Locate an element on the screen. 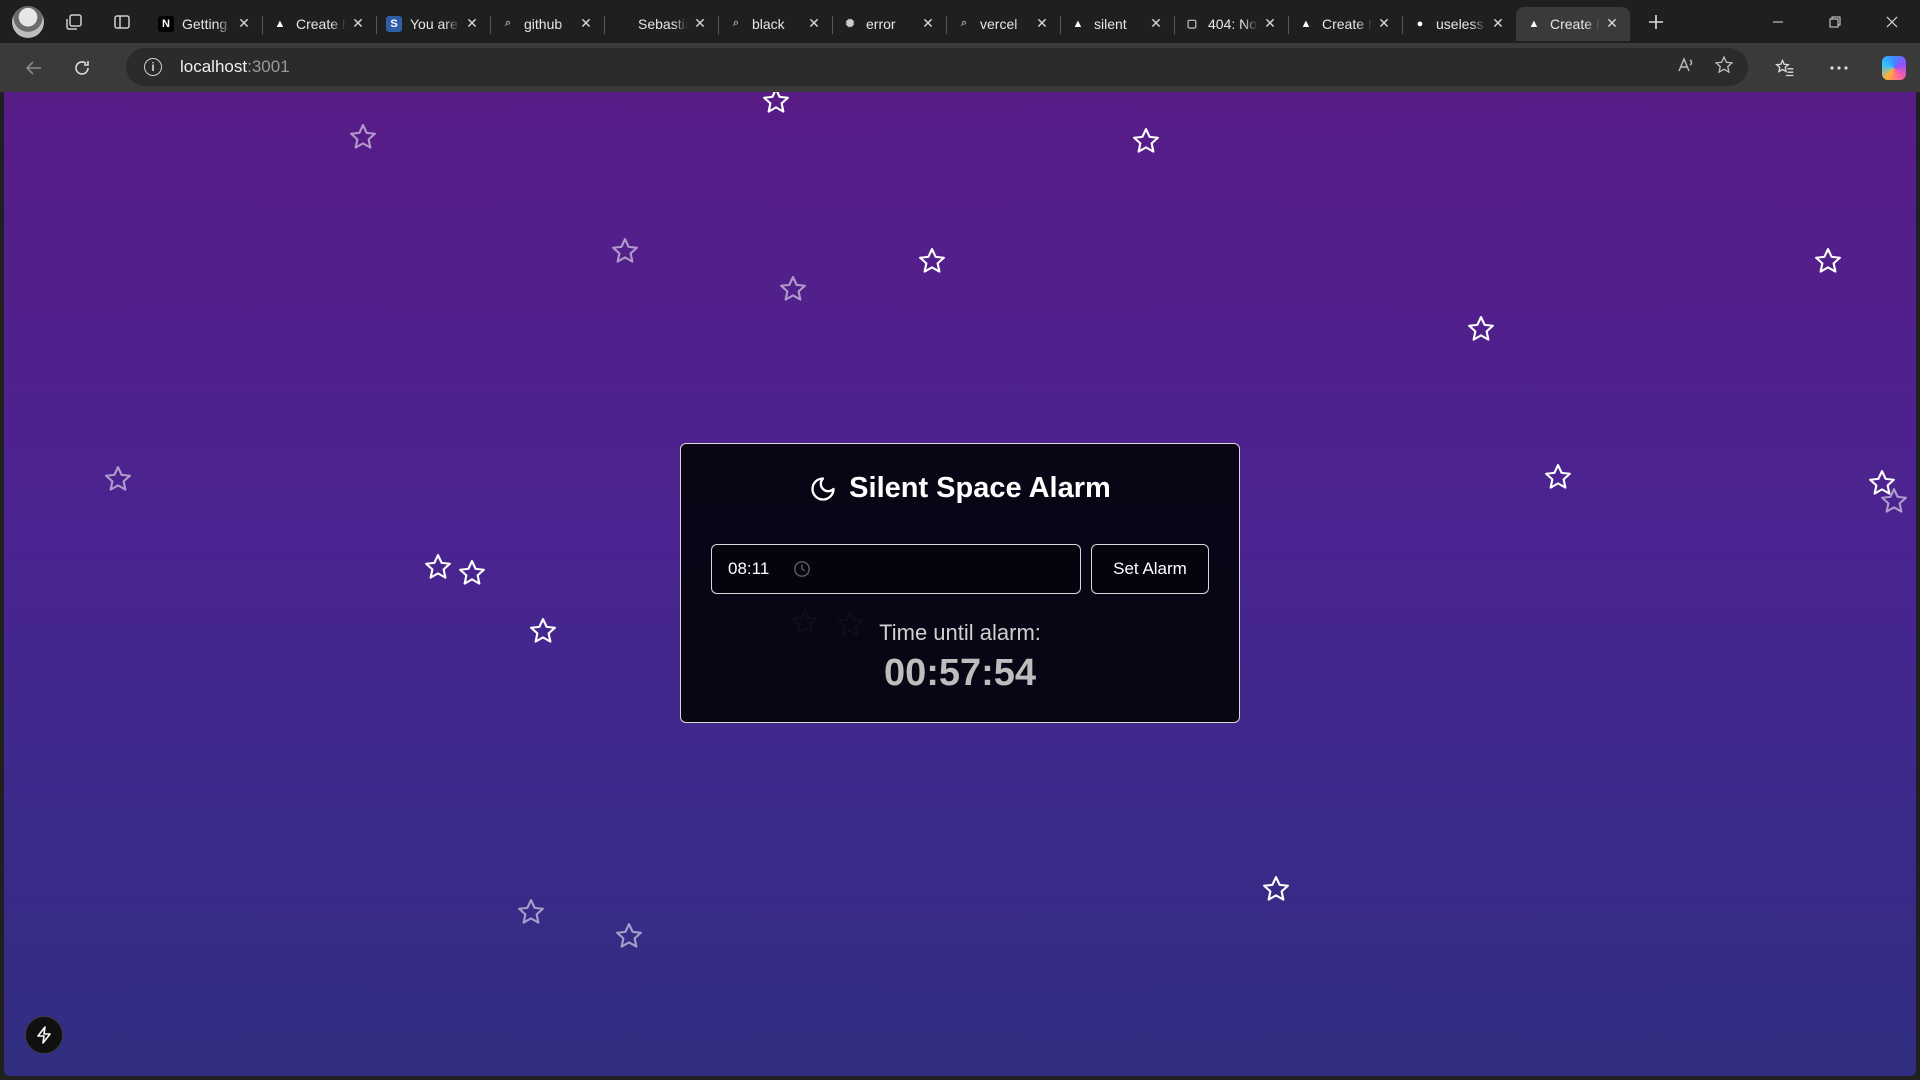 This screenshot has height=1080, width=1920. url-port: :3001 is located at coordinates (268, 66).